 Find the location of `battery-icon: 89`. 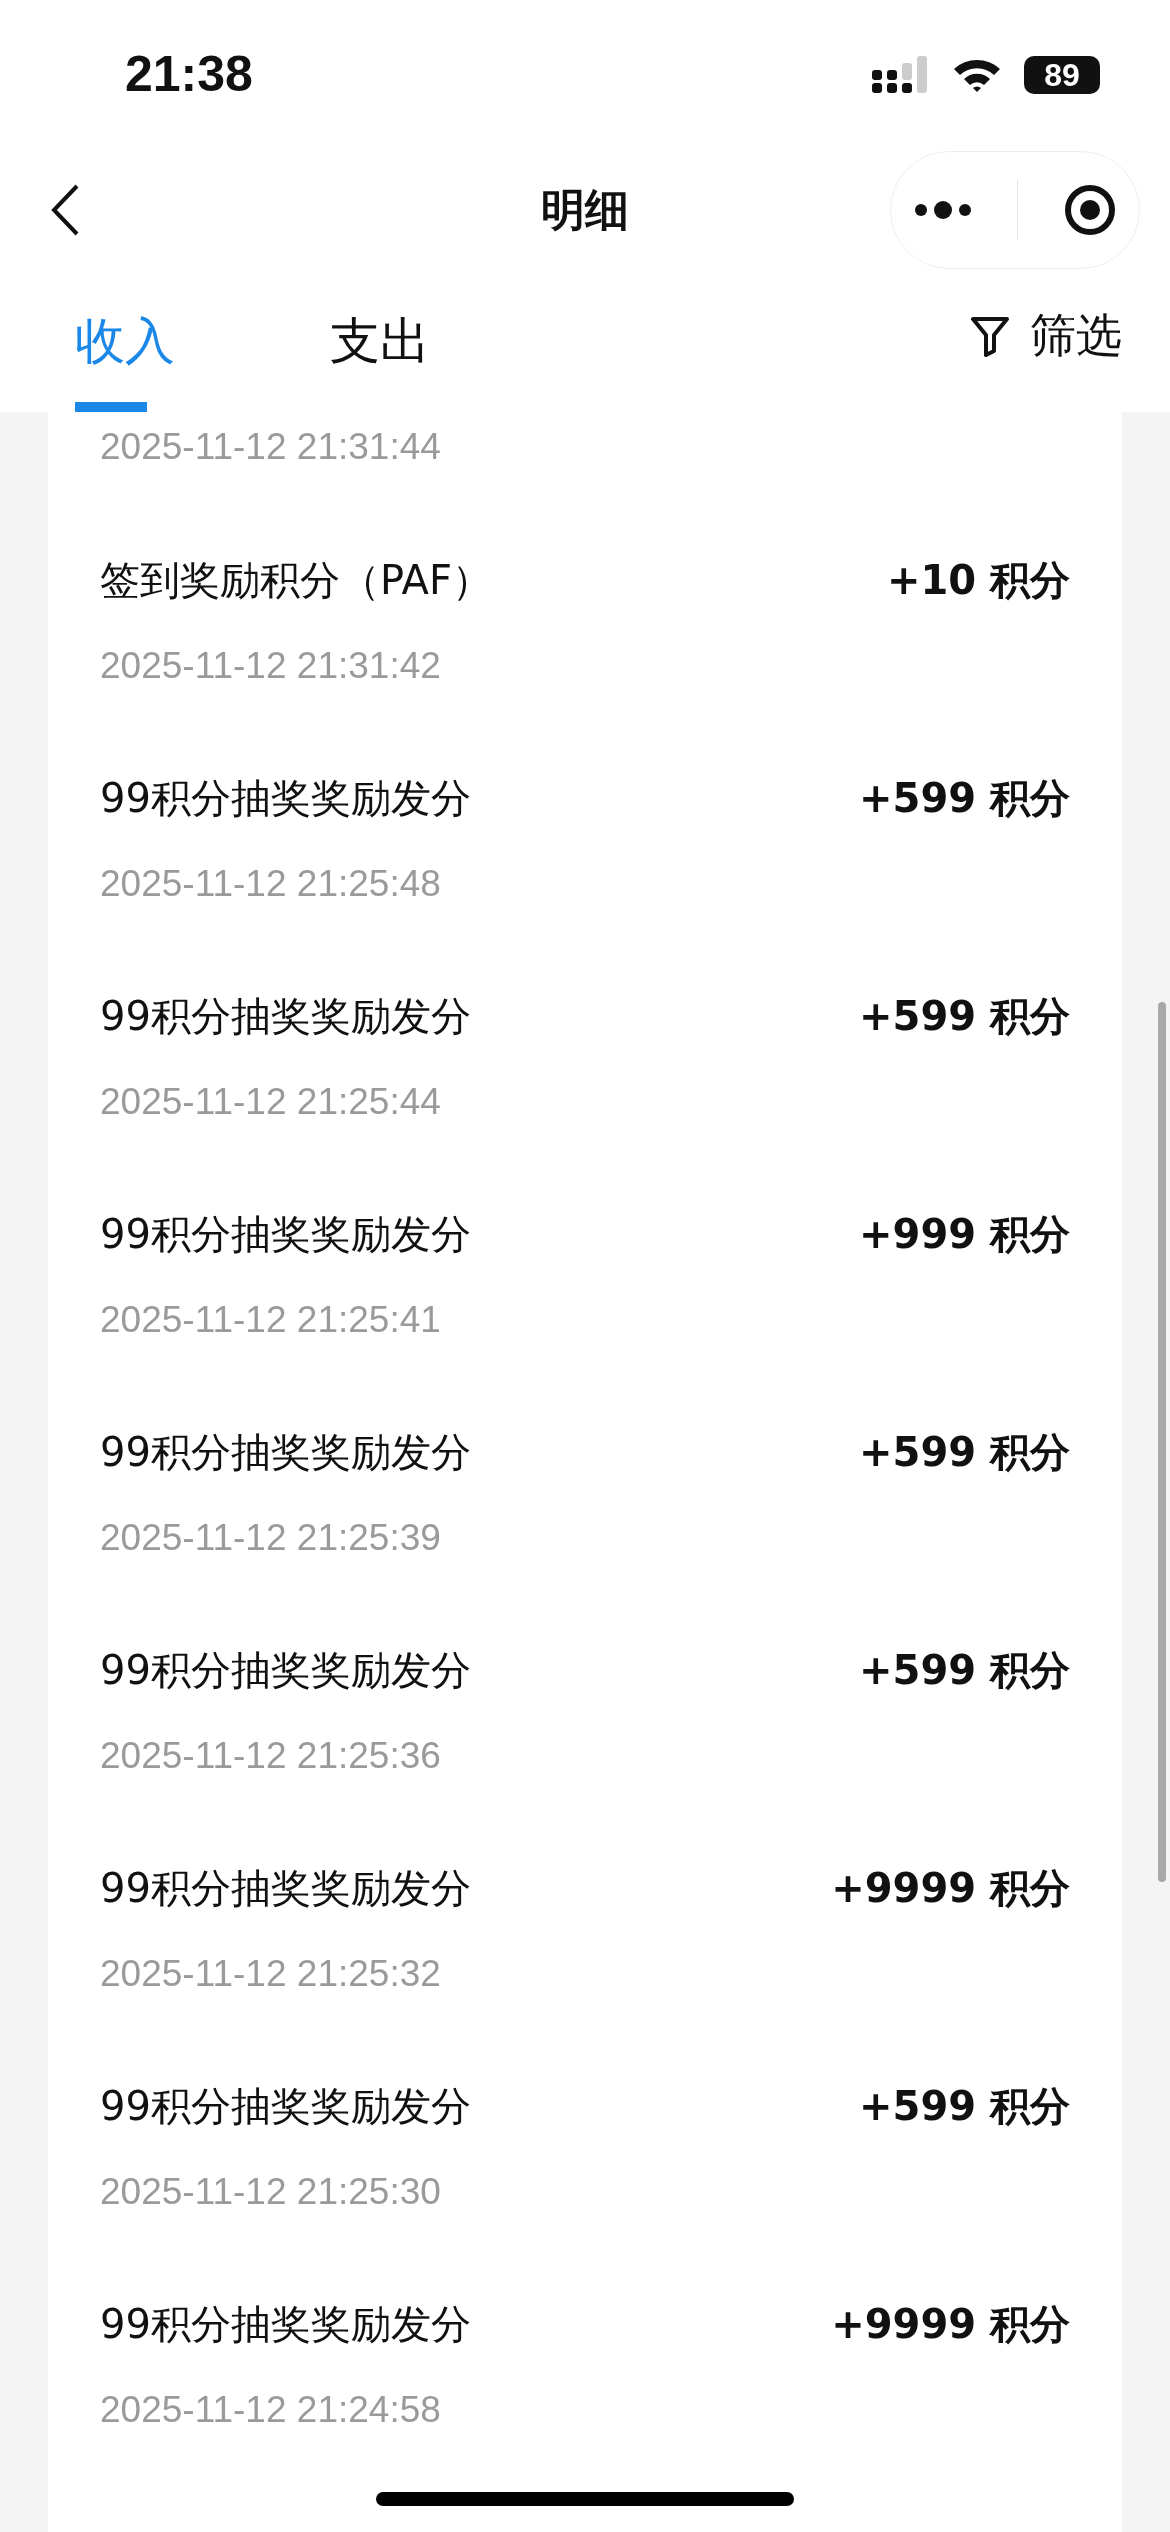

battery-icon: 89 is located at coordinates (1062, 75).